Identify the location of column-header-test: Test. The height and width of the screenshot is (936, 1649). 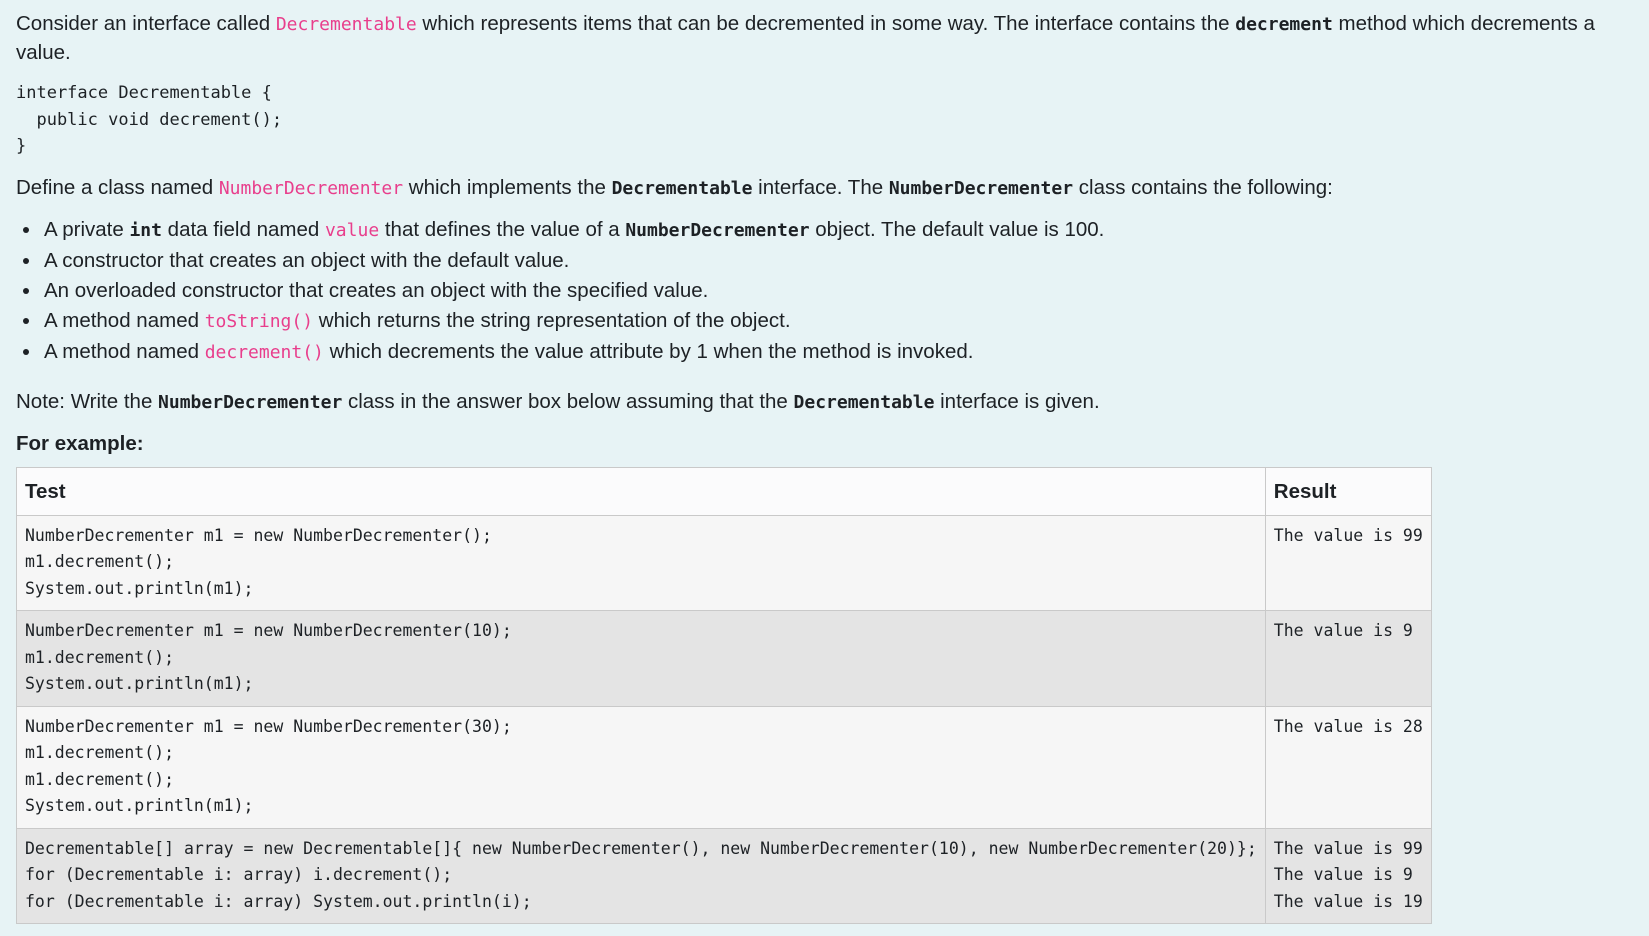
(641, 491).